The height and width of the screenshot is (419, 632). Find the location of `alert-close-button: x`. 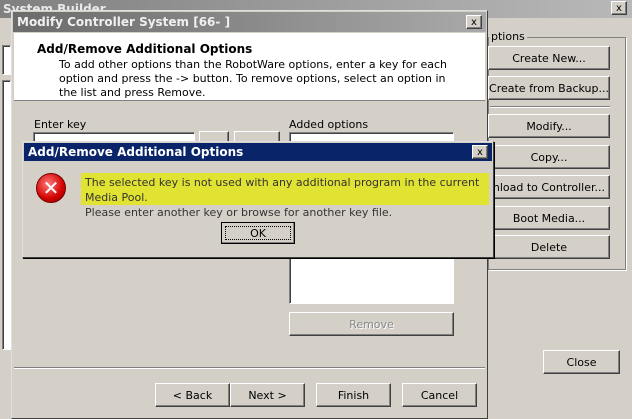

alert-close-button: x is located at coordinates (480, 152).